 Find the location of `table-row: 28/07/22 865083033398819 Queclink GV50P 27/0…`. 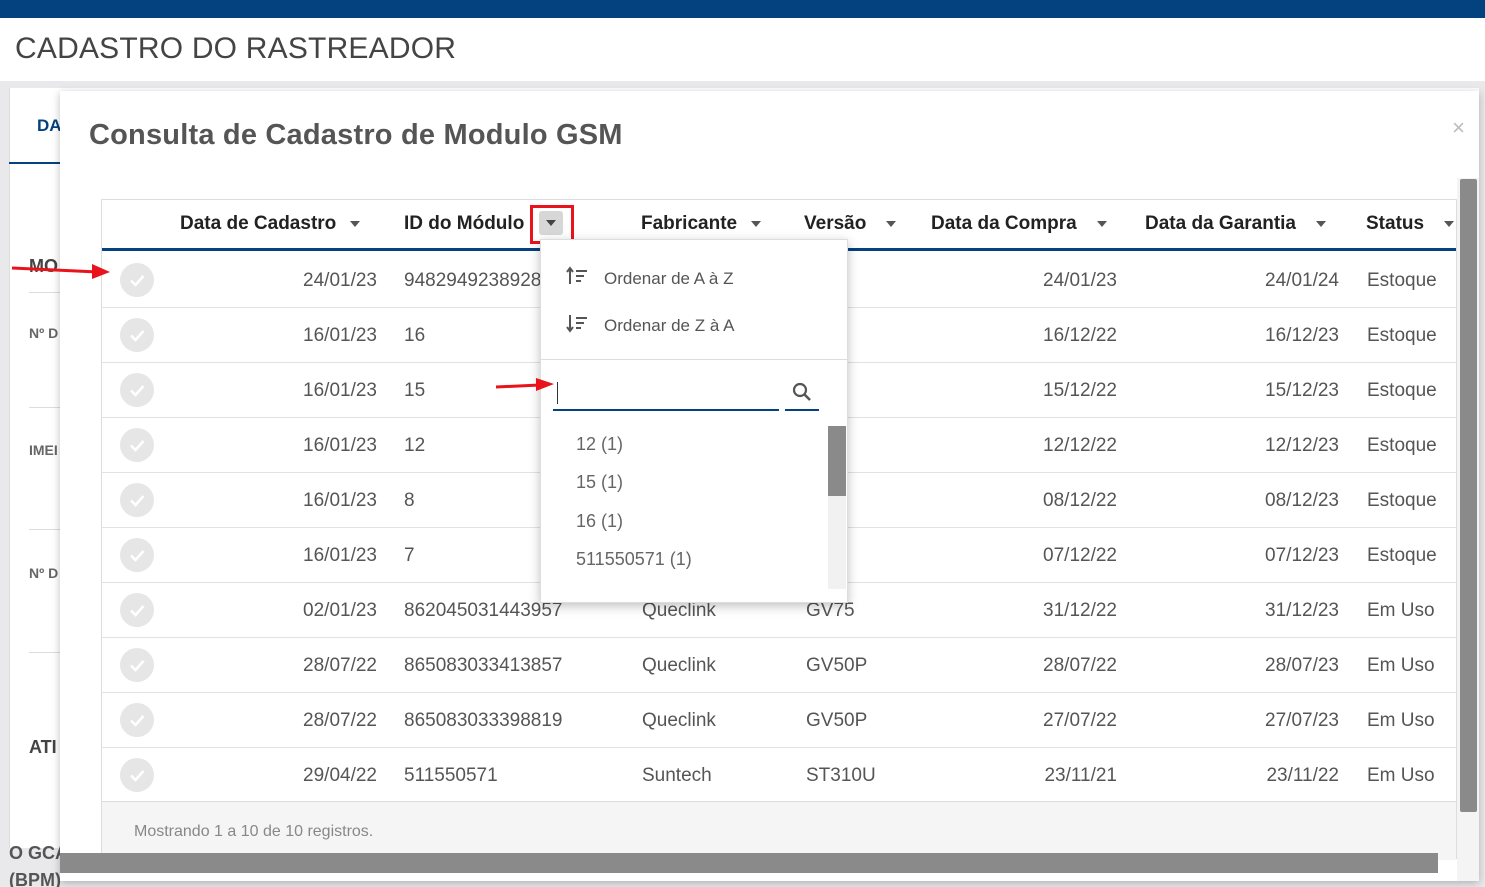

table-row: 28/07/22 865083033398819 Queclink GV50P 27/0… is located at coordinates (779, 720).